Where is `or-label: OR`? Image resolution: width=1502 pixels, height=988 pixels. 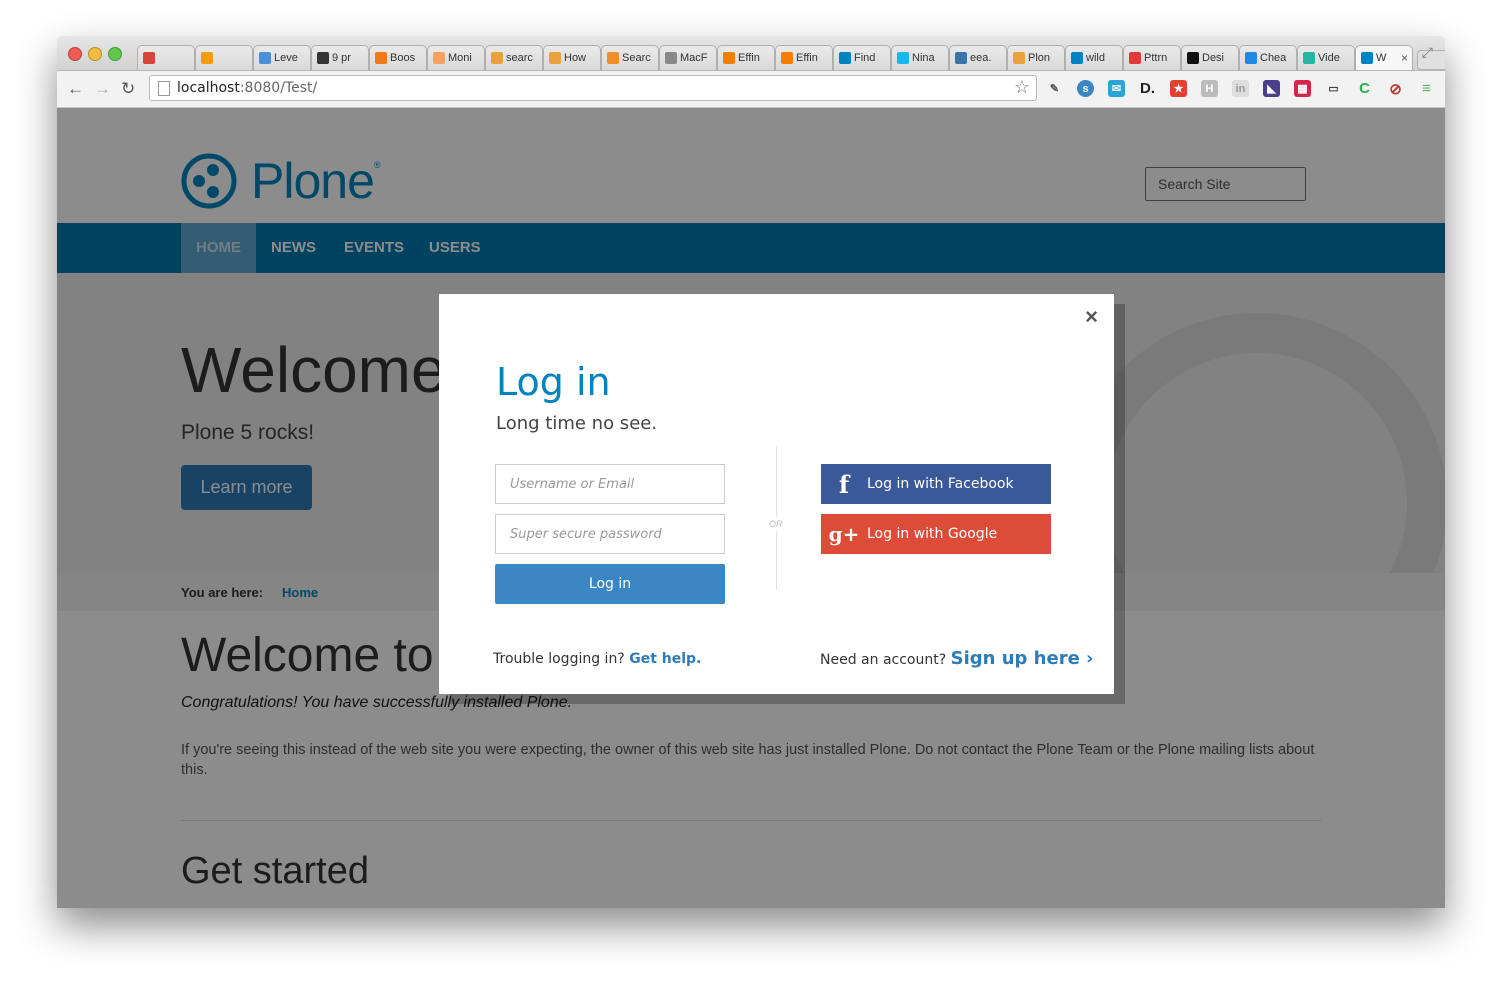
or-label: OR is located at coordinates (776, 524).